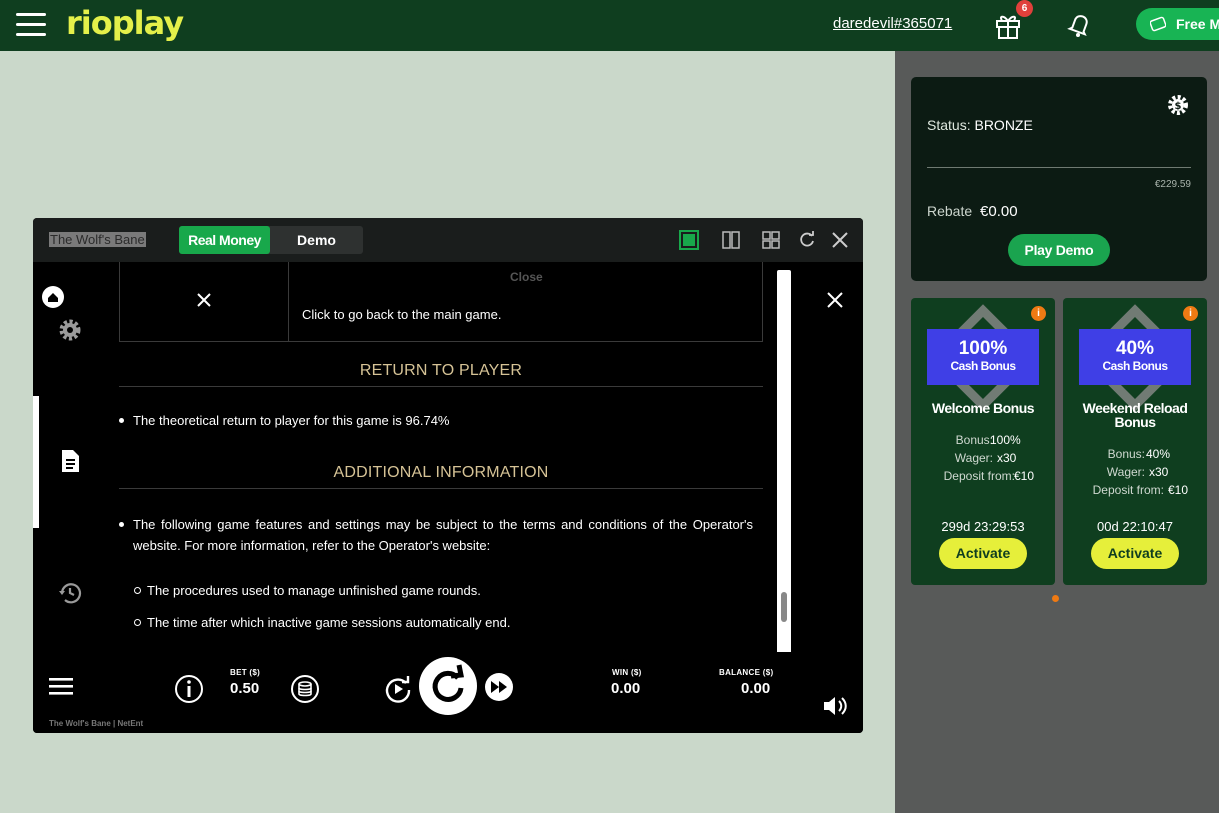  Describe the element at coordinates (746, 672) in the screenshot. I see `balance-label: BALANCE ($)` at that location.